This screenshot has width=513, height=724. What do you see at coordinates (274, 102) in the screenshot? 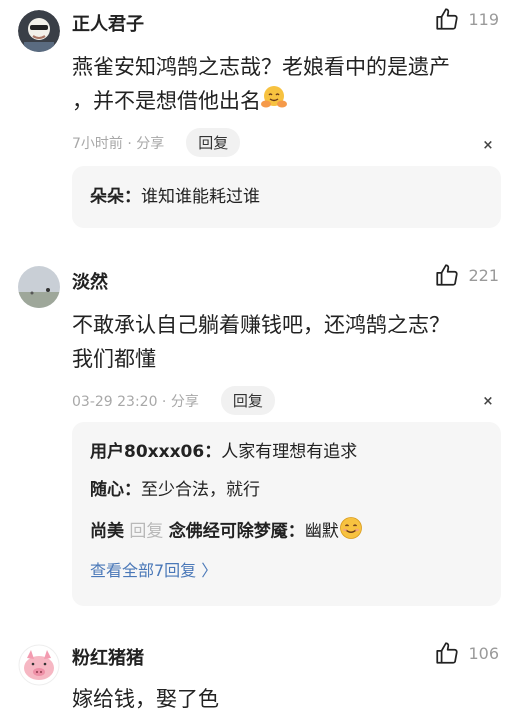
I see `hugging-face-icon` at bounding box center [274, 102].